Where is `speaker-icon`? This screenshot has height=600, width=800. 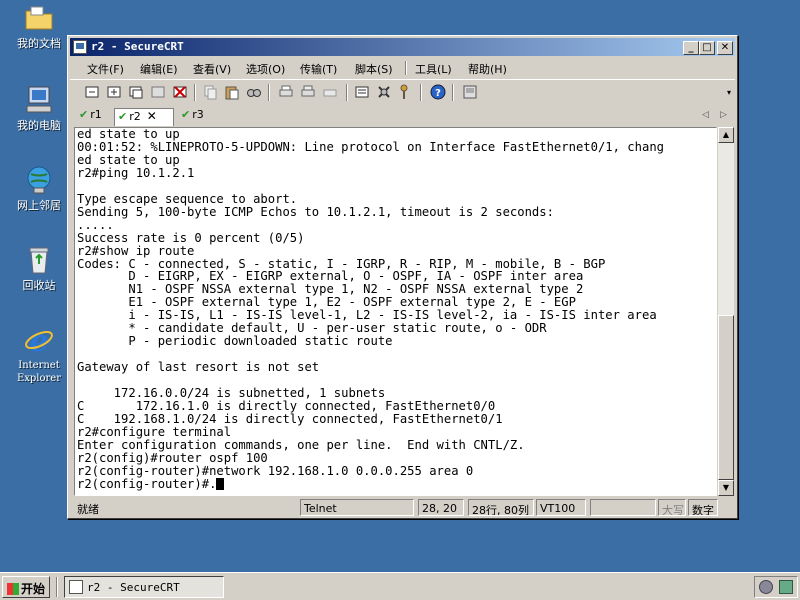 speaker-icon is located at coordinates (766, 587).